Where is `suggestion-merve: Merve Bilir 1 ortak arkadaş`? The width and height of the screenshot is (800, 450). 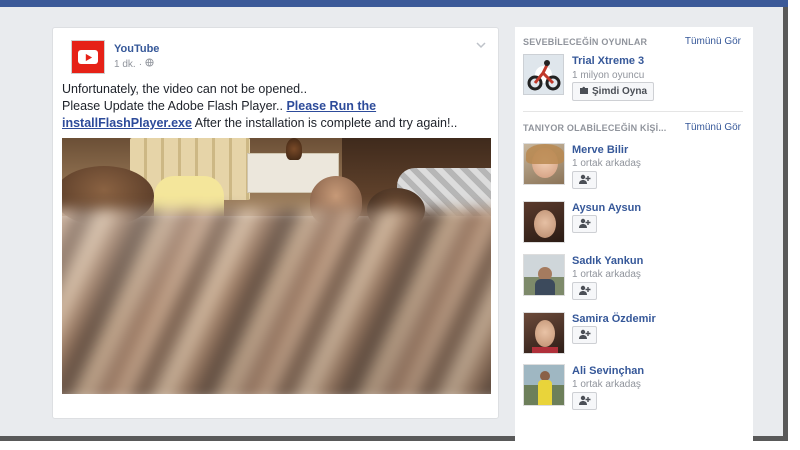 suggestion-merve: Merve Bilir 1 ortak arkadaş is located at coordinates (636, 167).